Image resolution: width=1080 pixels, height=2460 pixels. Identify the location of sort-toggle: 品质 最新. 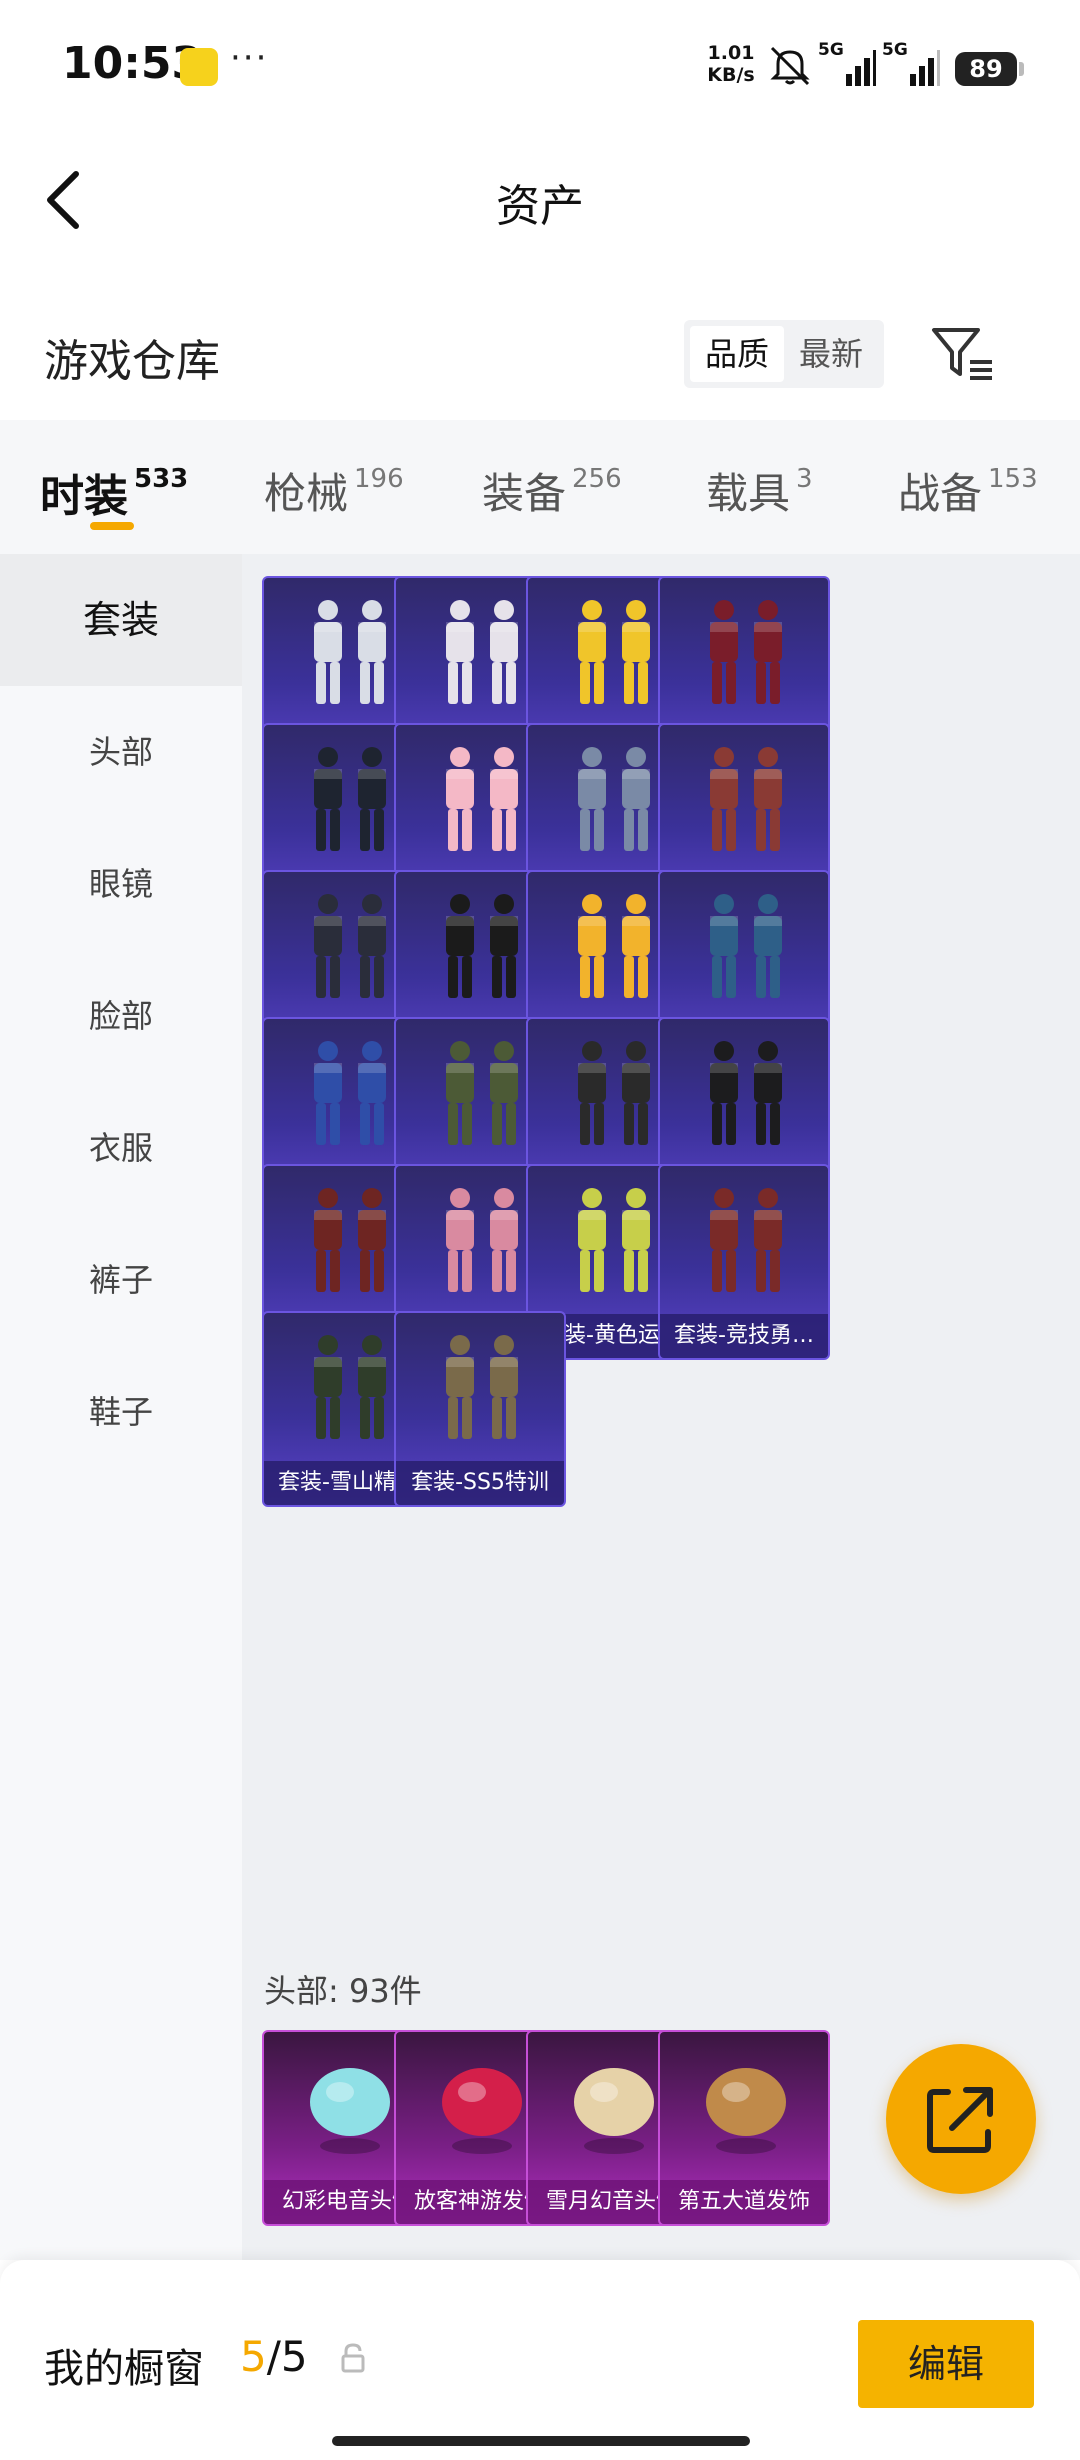
(784, 354).